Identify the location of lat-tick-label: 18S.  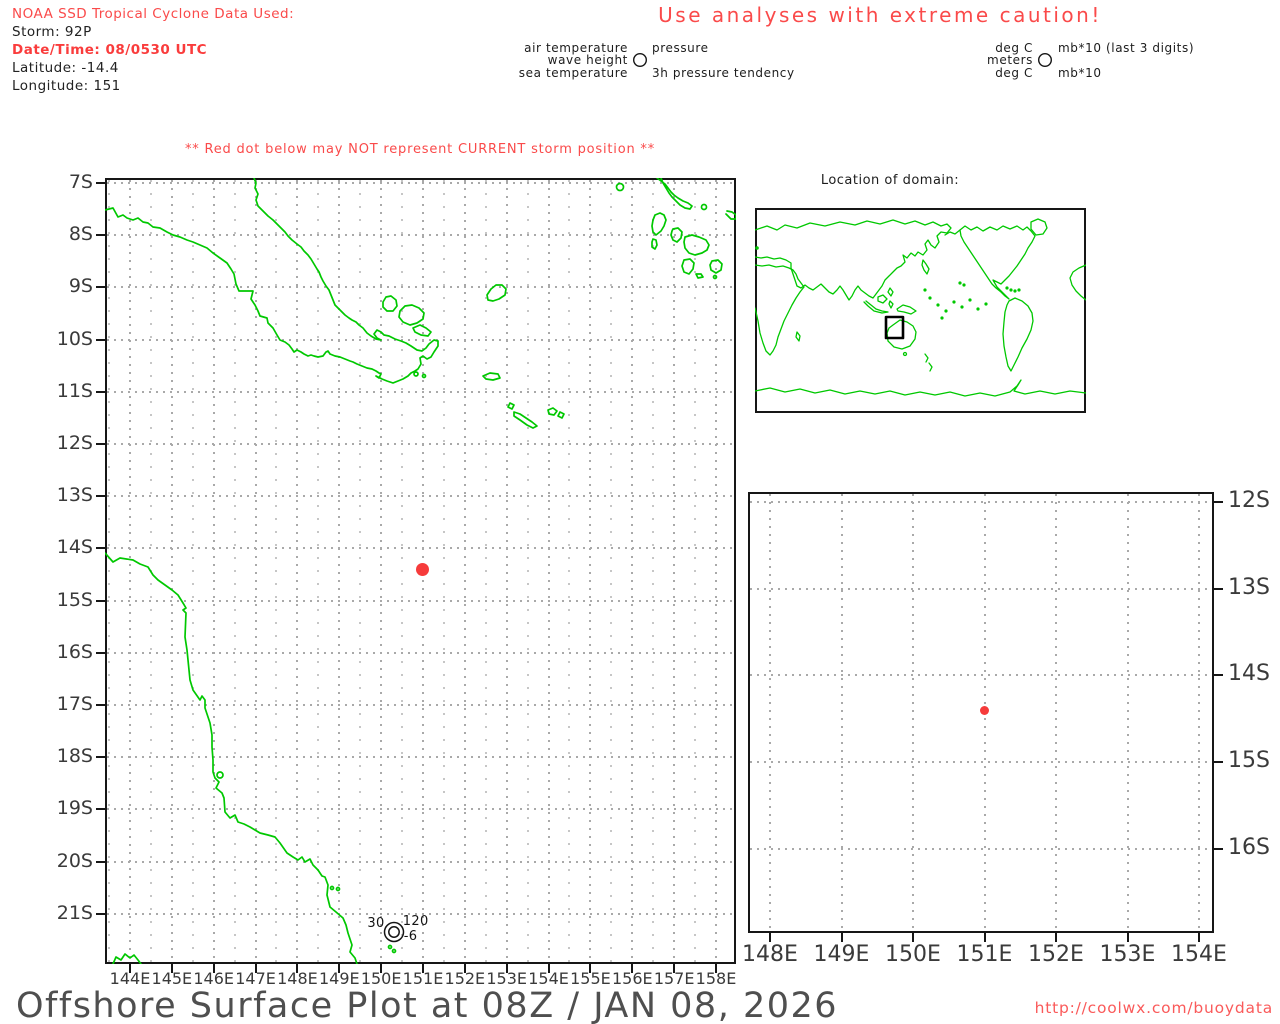
(74, 756).